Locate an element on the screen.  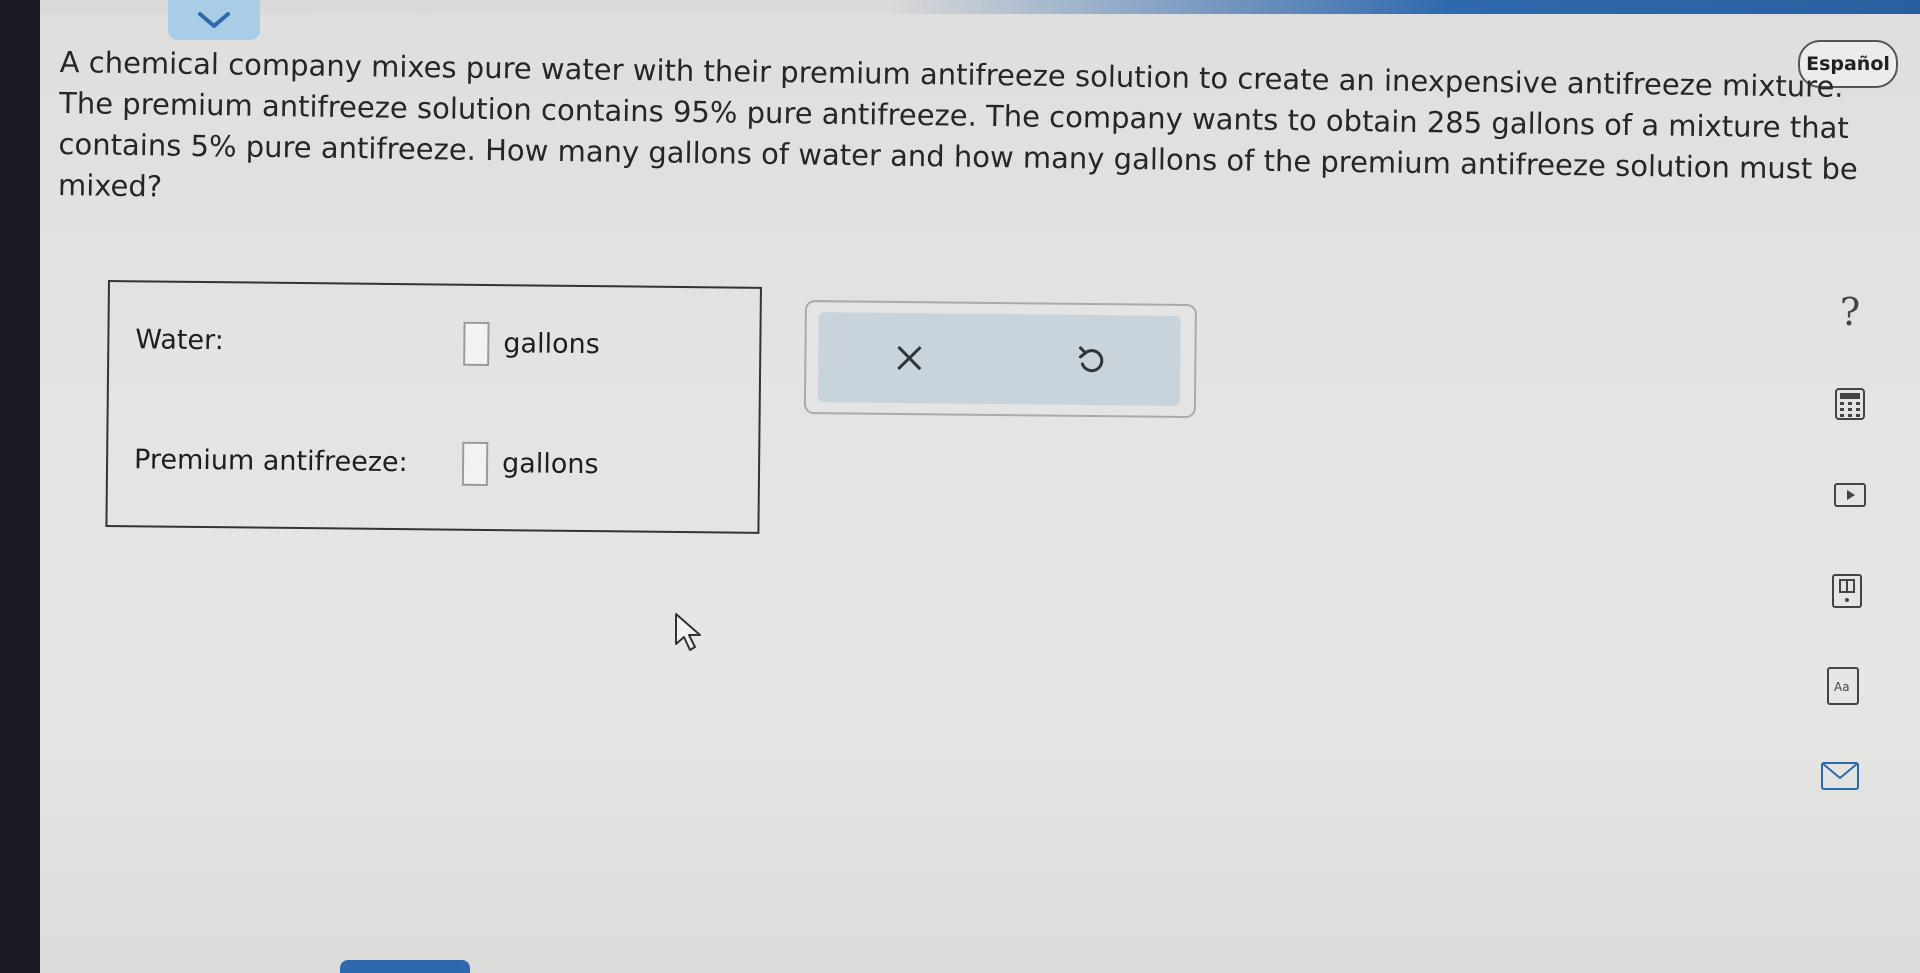
help-icon: ? is located at coordinates (1850, 312).